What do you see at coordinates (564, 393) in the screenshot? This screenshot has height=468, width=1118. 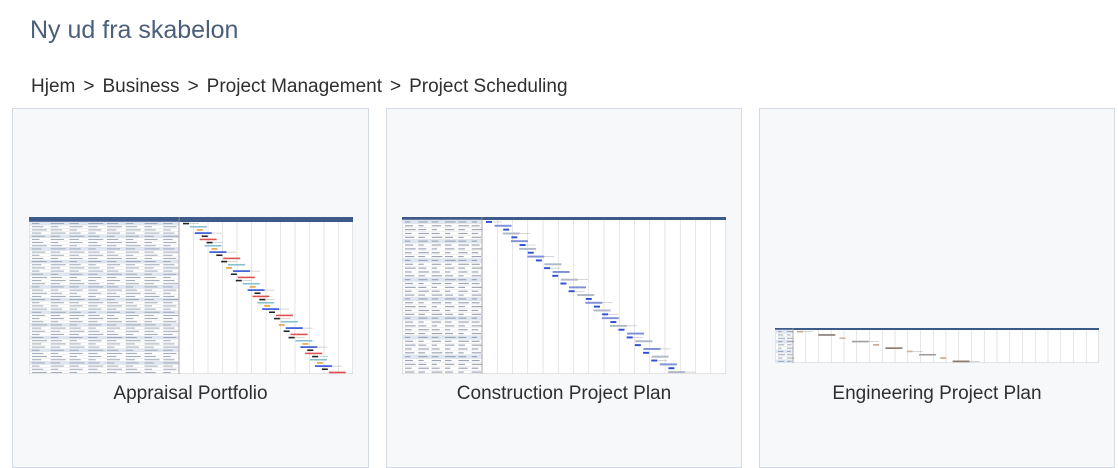 I see `template-label: Construction Project Plan` at bounding box center [564, 393].